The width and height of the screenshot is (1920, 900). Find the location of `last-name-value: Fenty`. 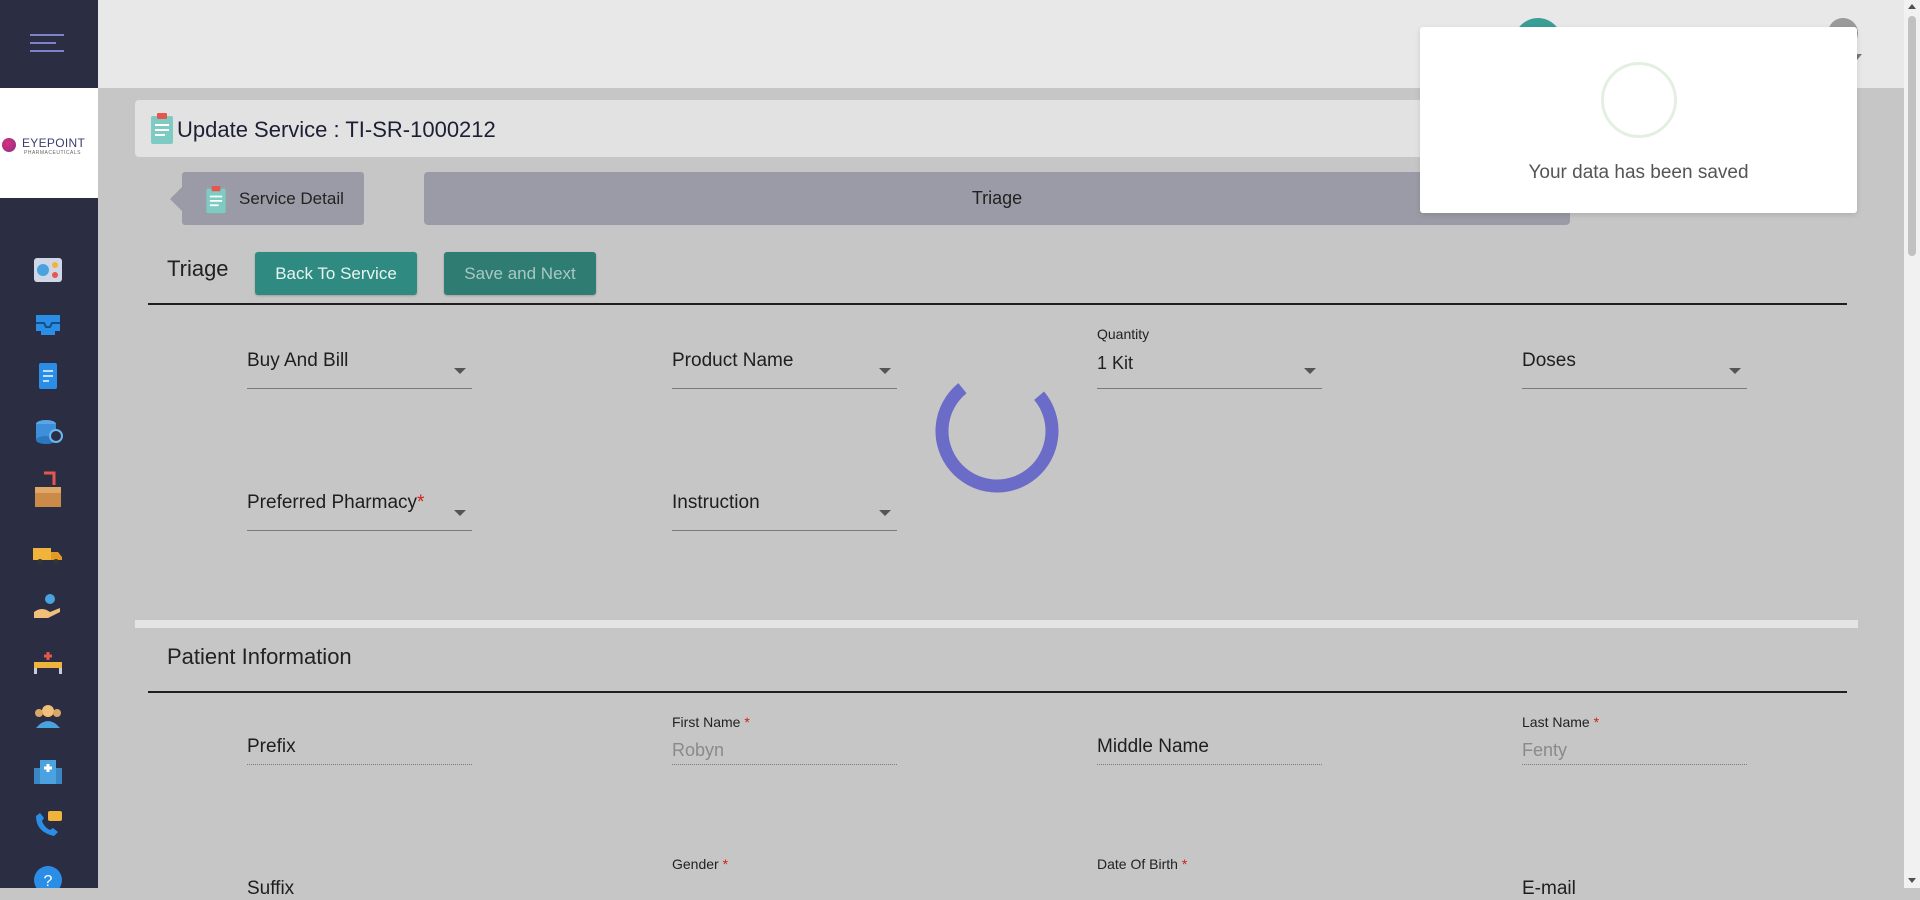

last-name-value: Fenty is located at coordinates (1545, 750).